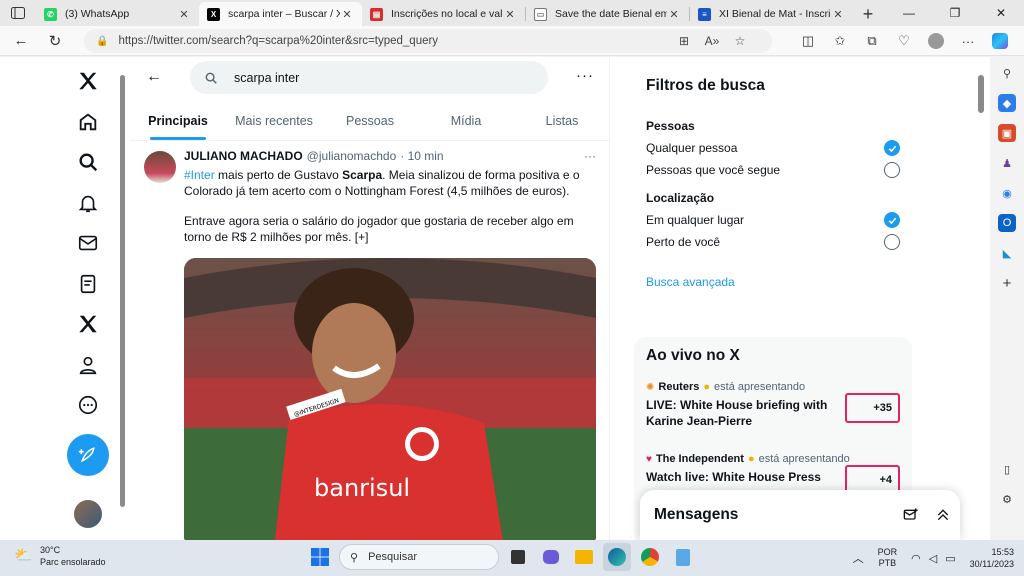  What do you see at coordinates (773, 282) in the screenshot?
I see `advanced-search-link: Busca avançada` at bounding box center [773, 282].